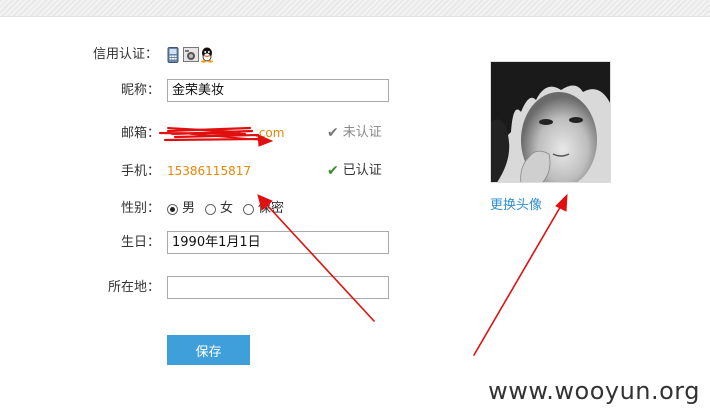  I want to click on phone-label: 手机：, so click(140, 171).